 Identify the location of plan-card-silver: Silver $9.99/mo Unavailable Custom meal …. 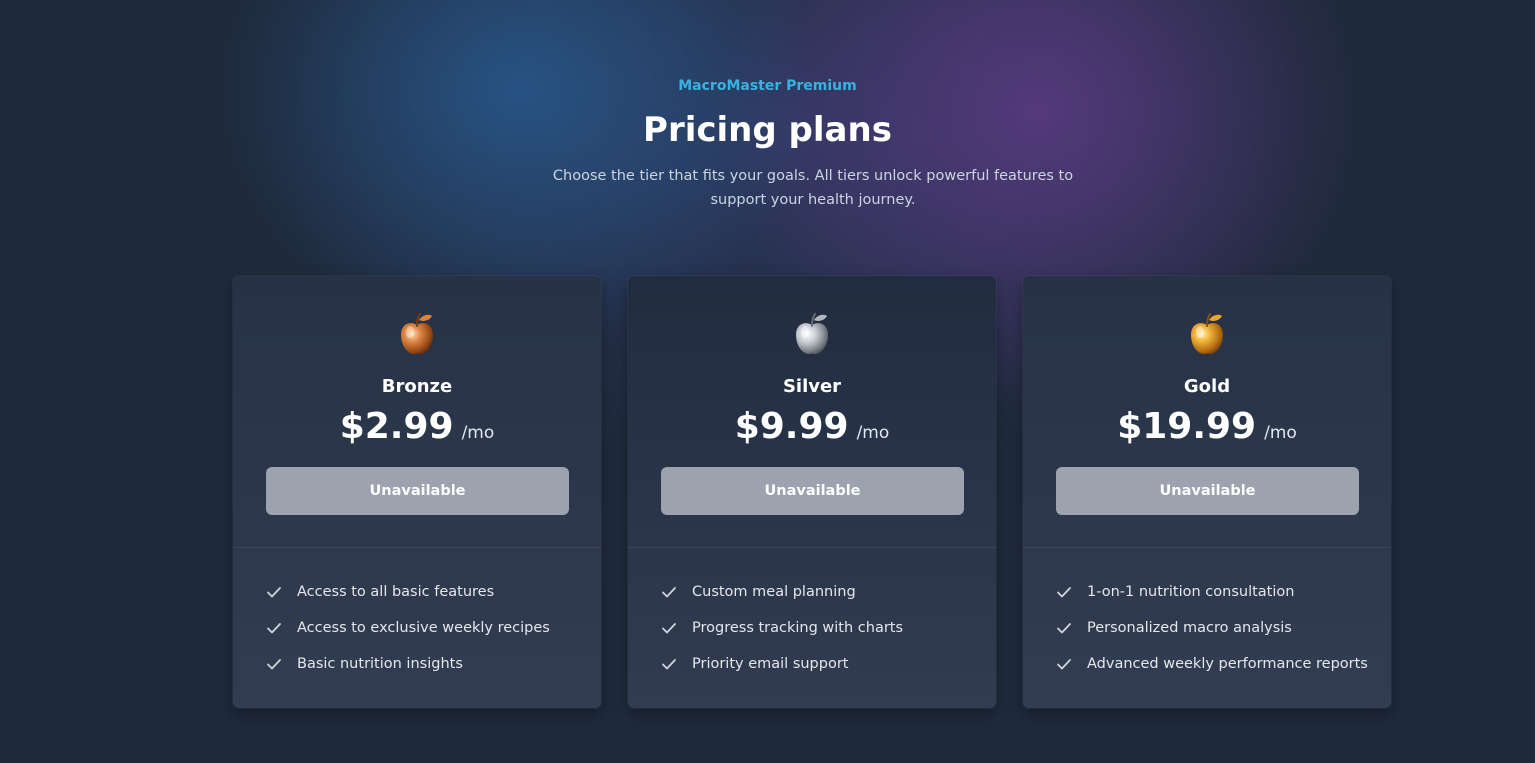
(812, 492).